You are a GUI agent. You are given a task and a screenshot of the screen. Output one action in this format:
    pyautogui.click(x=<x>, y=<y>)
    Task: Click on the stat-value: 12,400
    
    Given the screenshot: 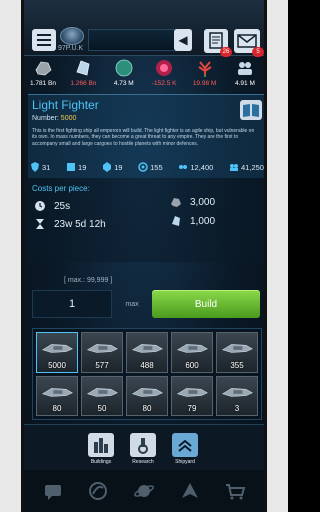 What is the action you would take?
    pyautogui.click(x=202, y=167)
    